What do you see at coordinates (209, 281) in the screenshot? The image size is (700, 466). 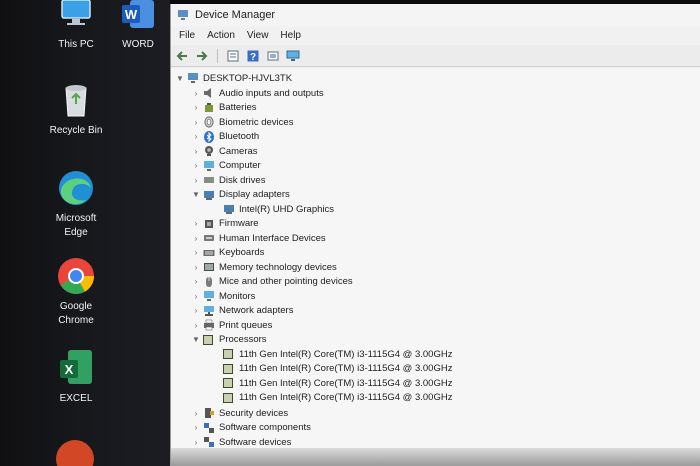 I see `mouse-icon` at bounding box center [209, 281].